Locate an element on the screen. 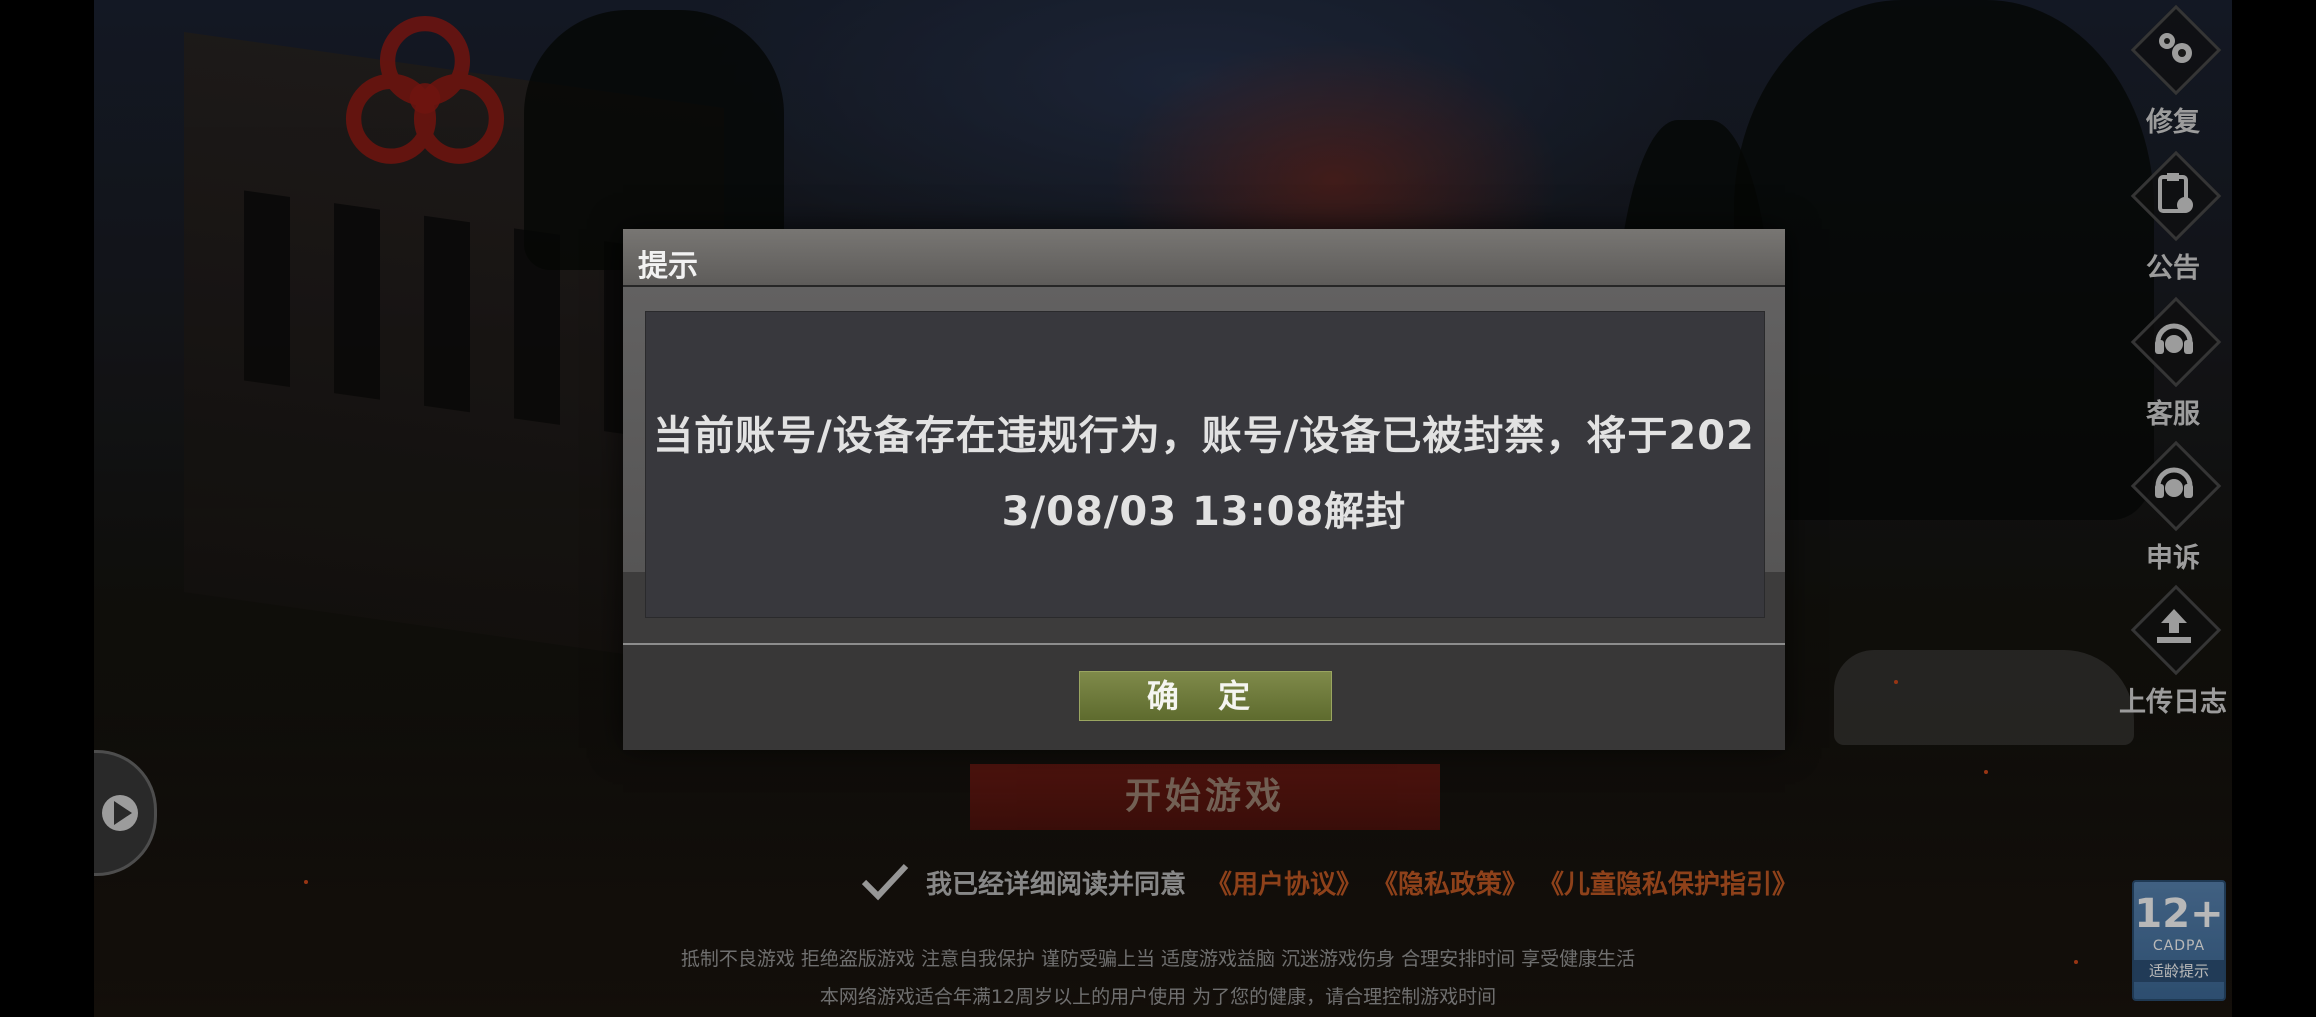 This screenshot has width=2316, height=1017. dialog-title: 提示 is located at coordinates (668, 266).